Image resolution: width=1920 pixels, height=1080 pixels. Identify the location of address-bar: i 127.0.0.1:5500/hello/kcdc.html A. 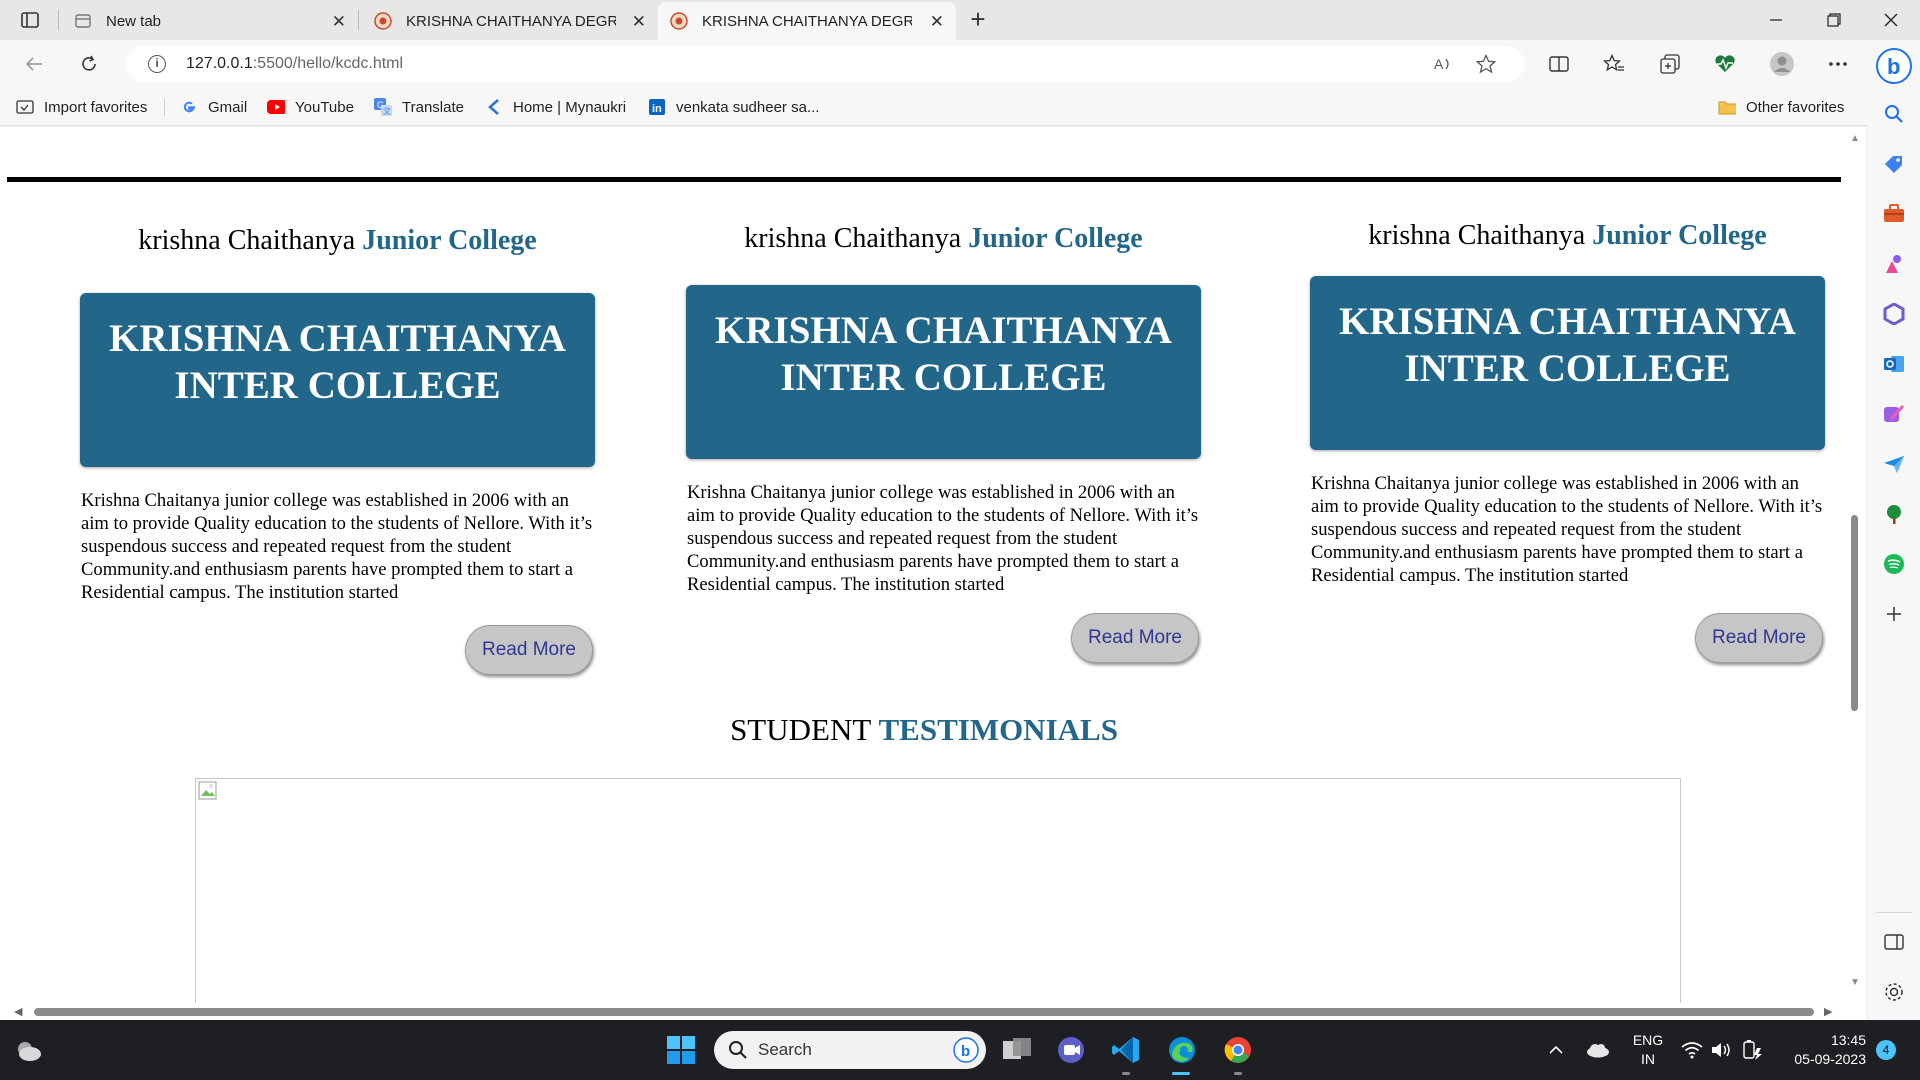
(825, 64).